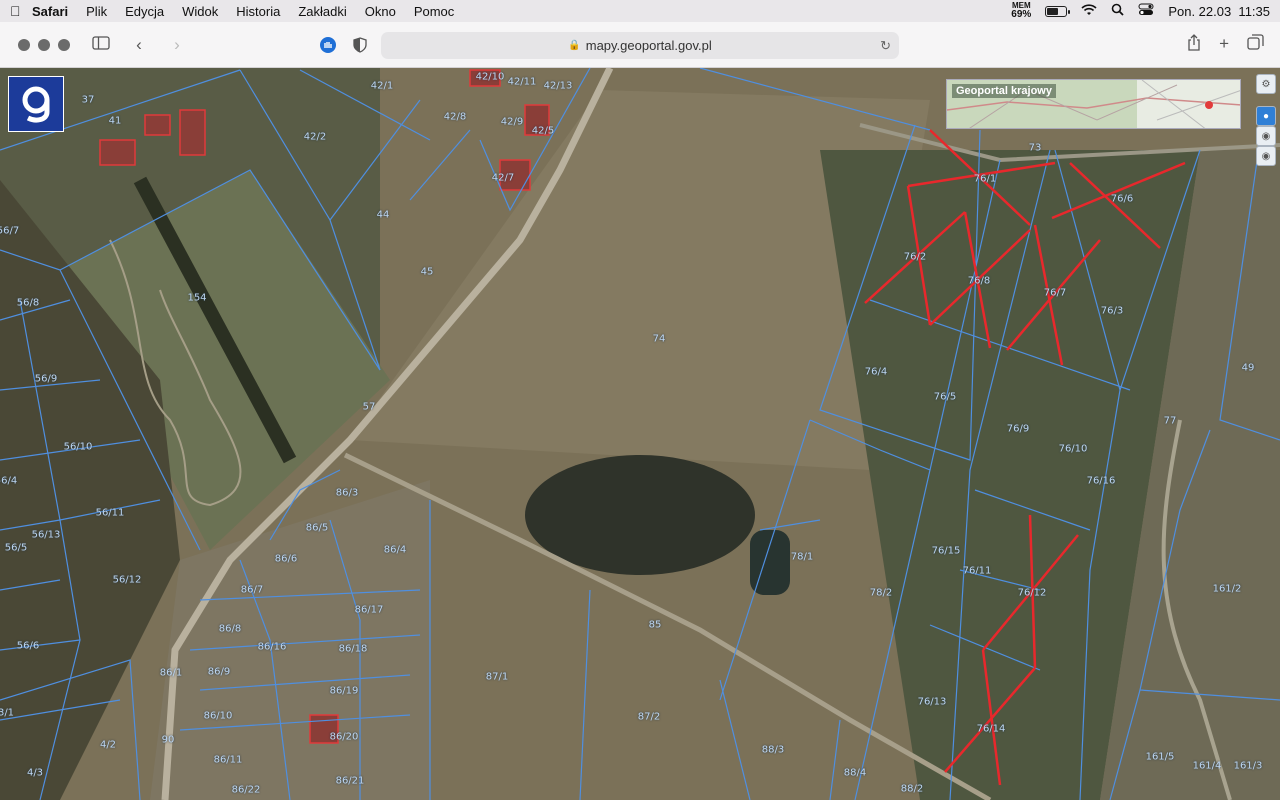  Describe the element at coordinates (46, 535) in the screenshot. I see `parcel-label: 56/13` at that location.